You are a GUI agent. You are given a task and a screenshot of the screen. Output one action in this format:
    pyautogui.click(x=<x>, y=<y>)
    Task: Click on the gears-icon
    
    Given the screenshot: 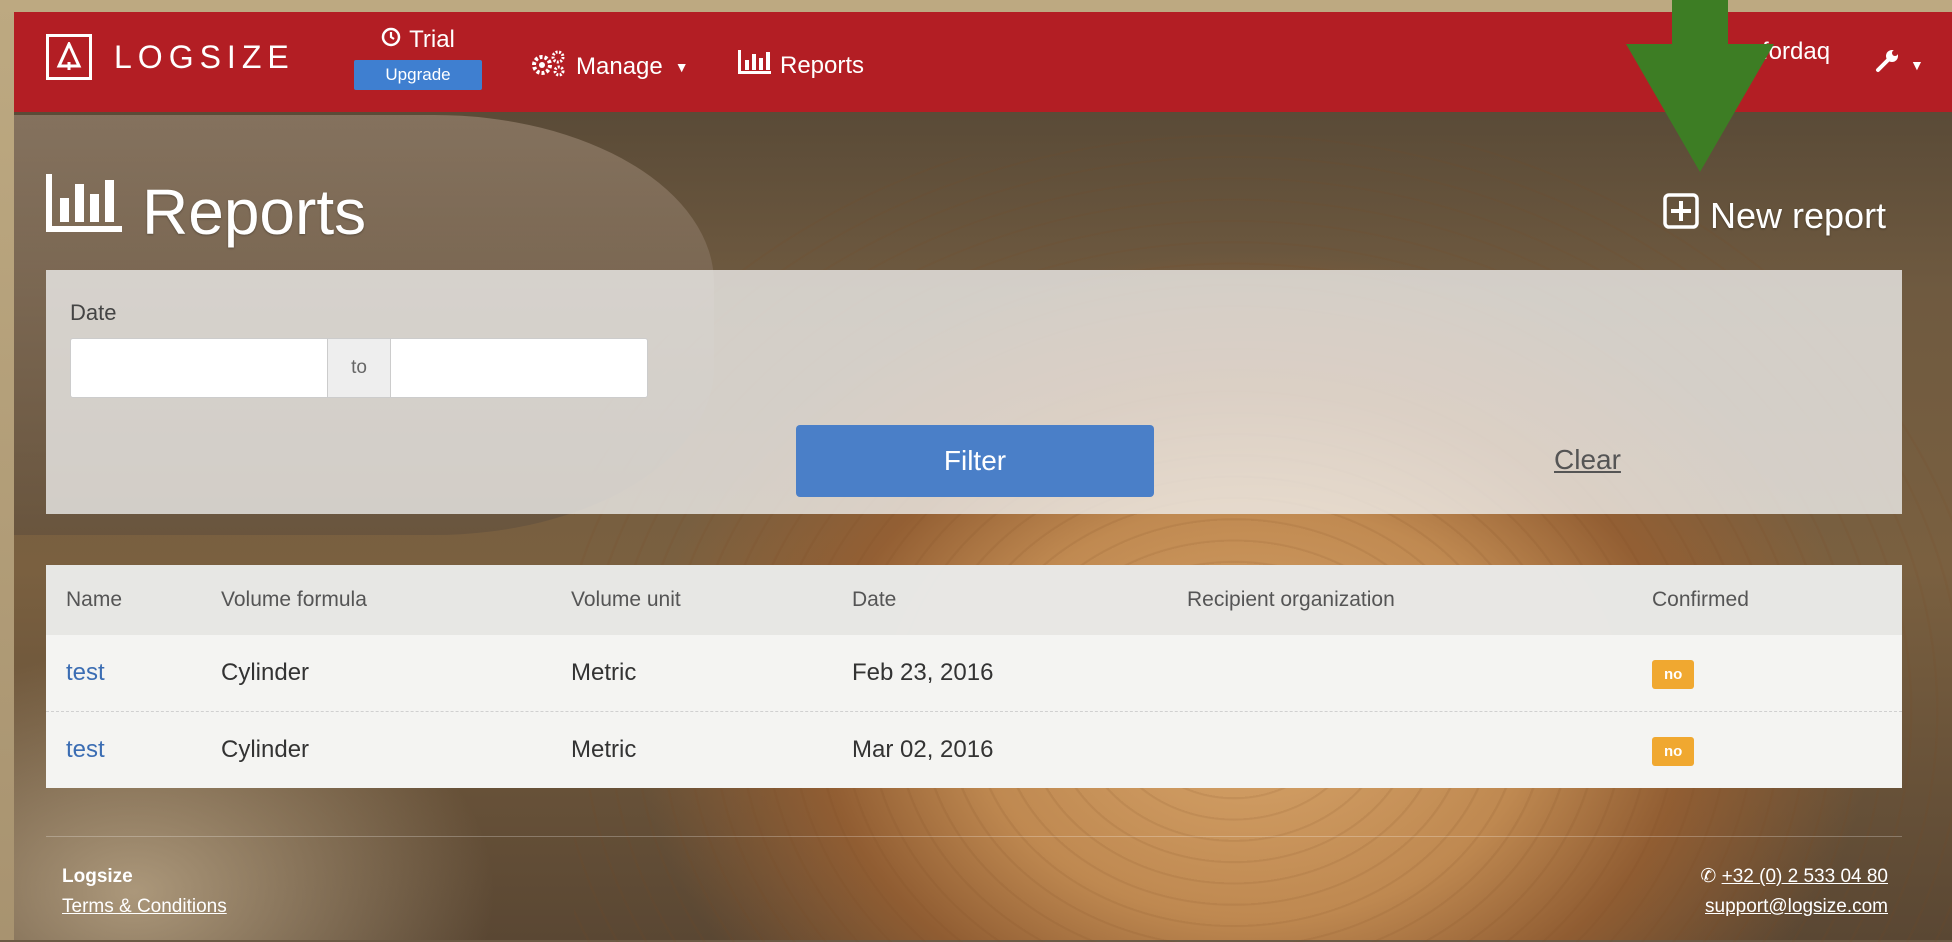 What is the action you would take?
    pyautogui.click(x=549, y=66)
    